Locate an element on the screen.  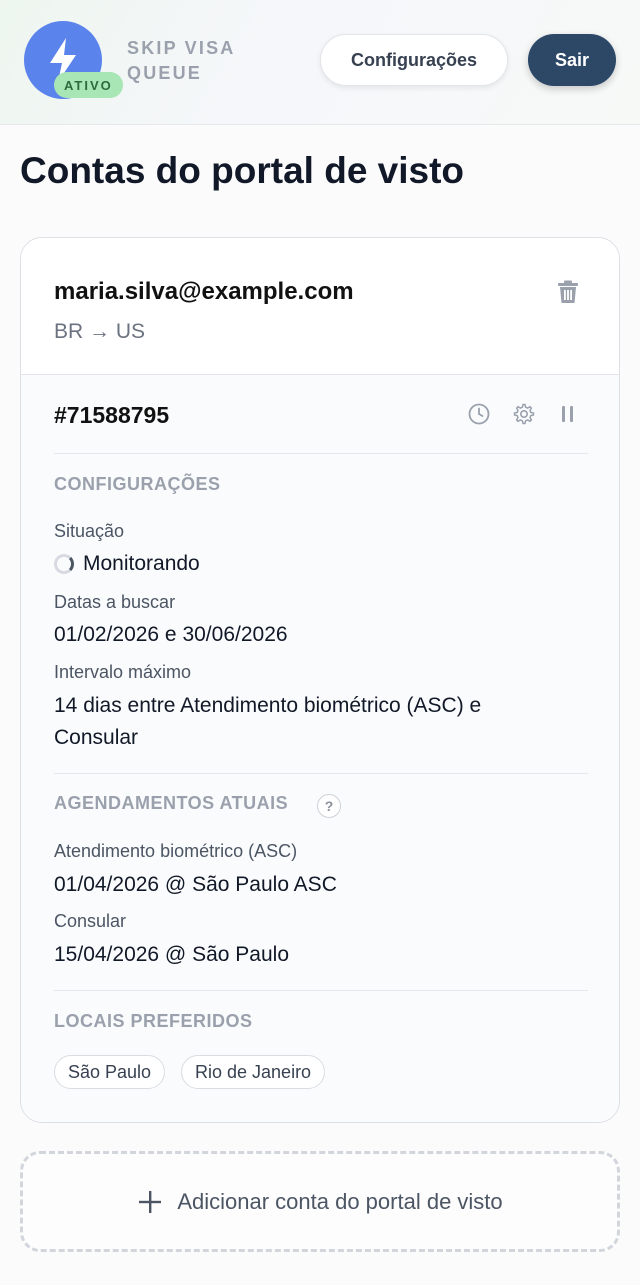
appointments-section-title: AGENDAMENTOS ATUAIS is located at coordinates (171, 803).